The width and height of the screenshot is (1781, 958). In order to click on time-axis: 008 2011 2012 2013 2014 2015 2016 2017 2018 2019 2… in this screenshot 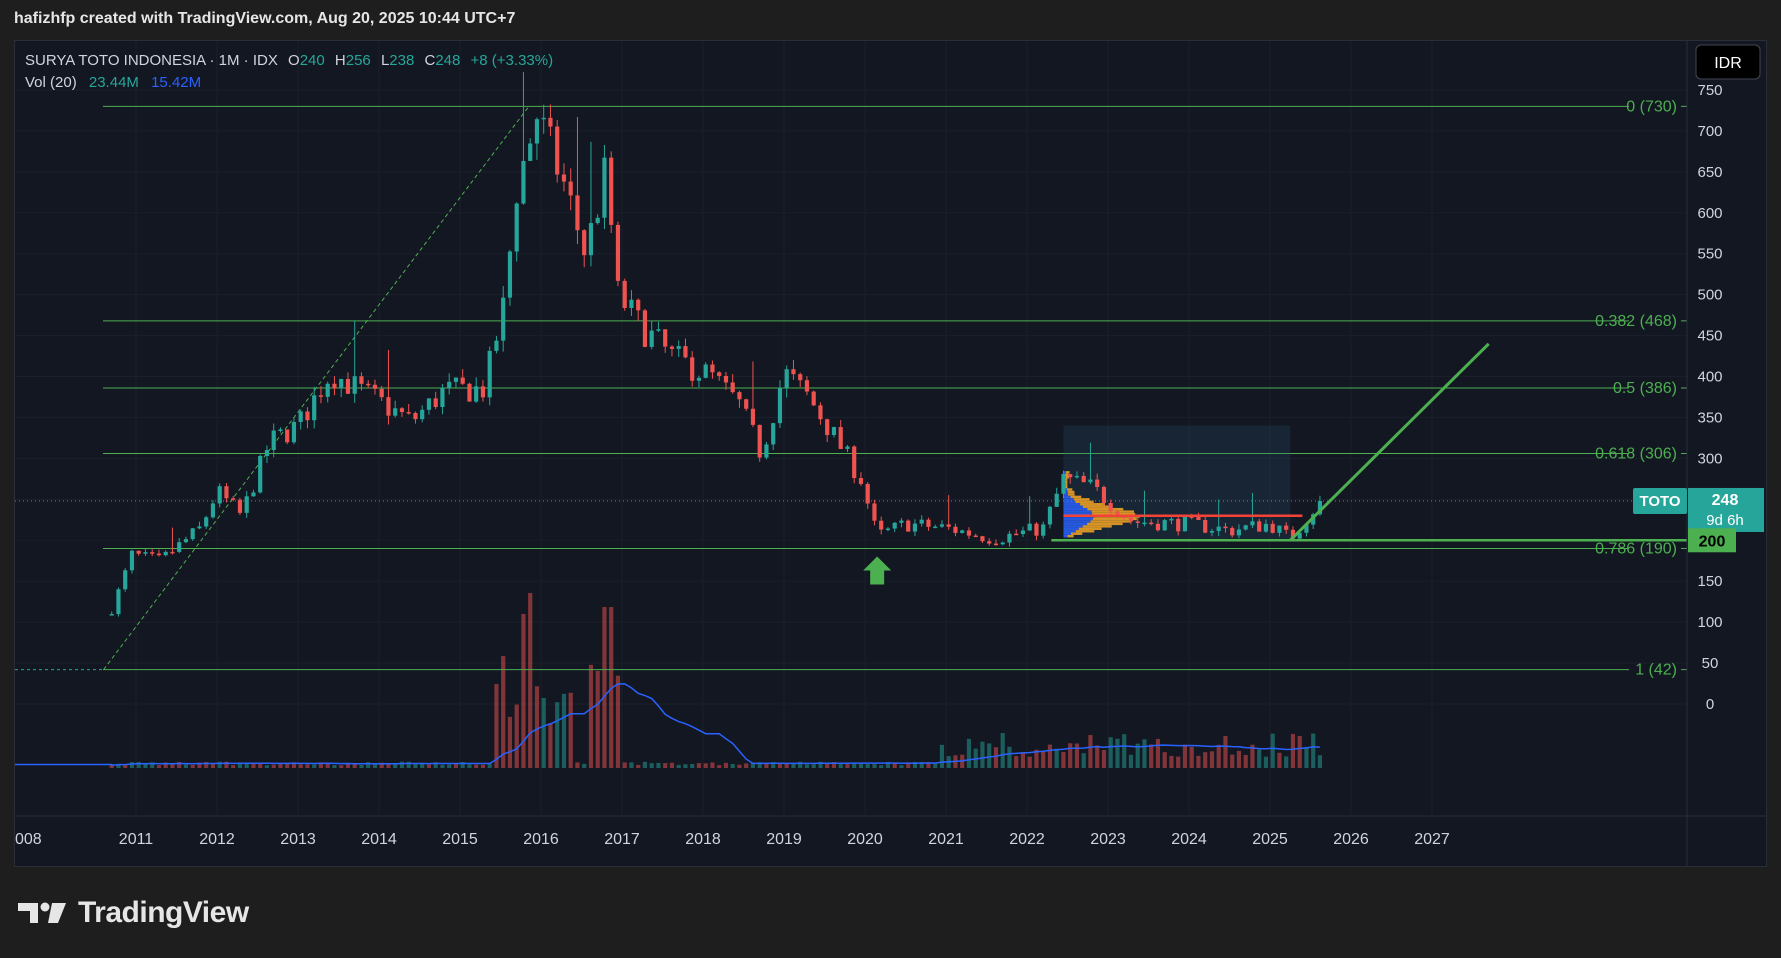, I will do `click(732, 839)`.